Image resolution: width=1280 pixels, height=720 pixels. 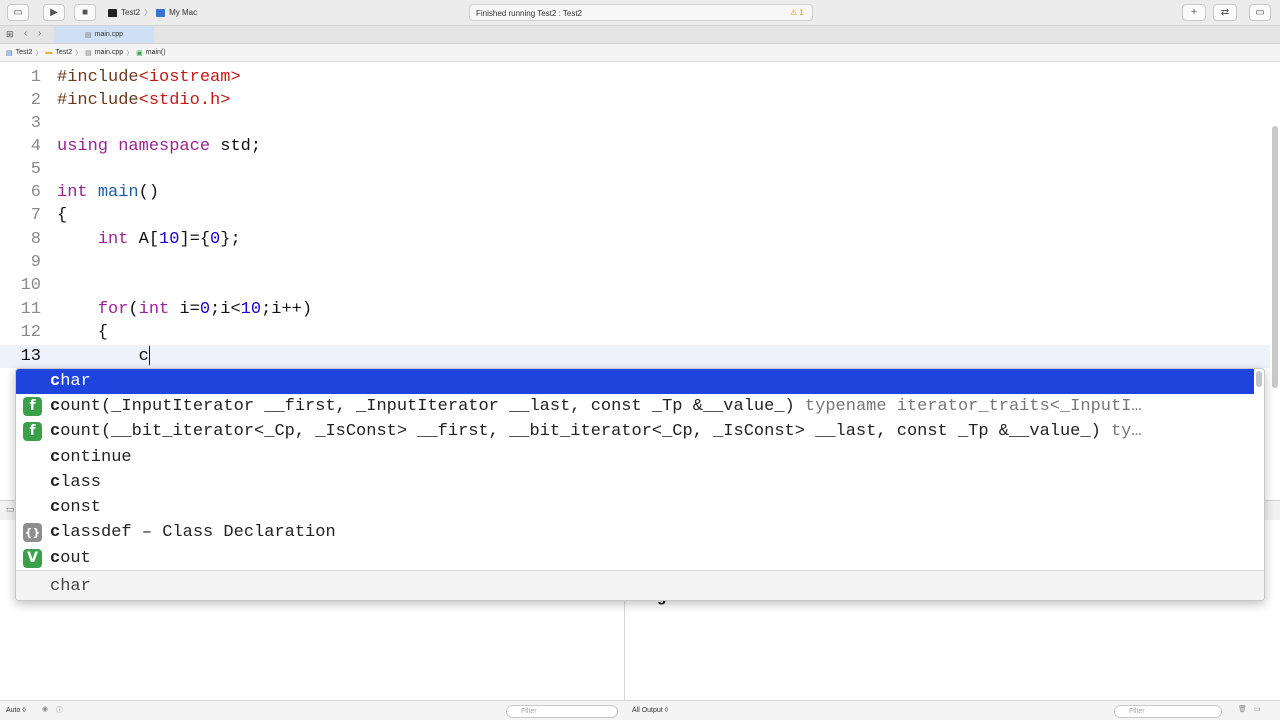 I want to click on completion-item: {} classdef – Class Declaration, so click(x=635, y=532).